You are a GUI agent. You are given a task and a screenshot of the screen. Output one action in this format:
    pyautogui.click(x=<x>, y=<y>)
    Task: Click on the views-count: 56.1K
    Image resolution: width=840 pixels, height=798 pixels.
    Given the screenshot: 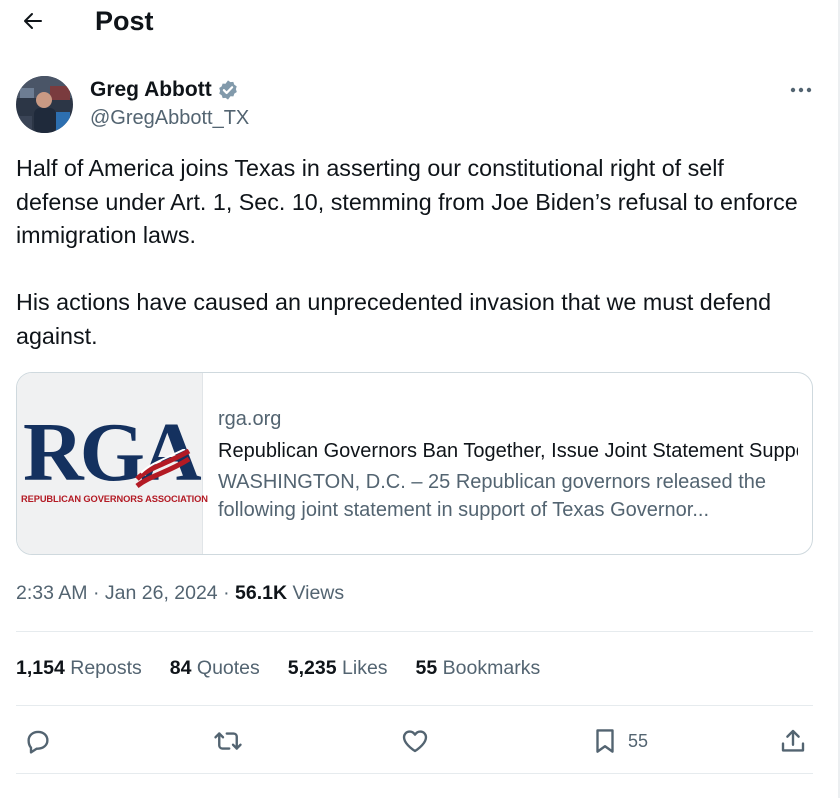 What is the action you would take?
    pyautogui.click(x=261, y=593)
    